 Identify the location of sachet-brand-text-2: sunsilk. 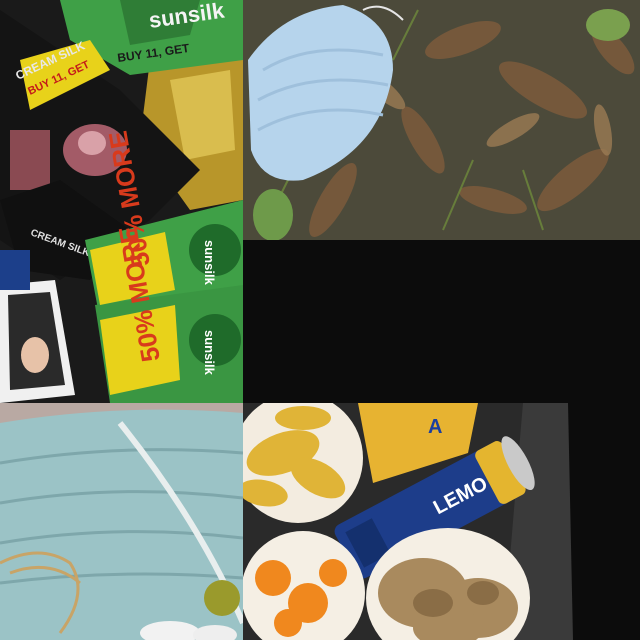
(209, 263).